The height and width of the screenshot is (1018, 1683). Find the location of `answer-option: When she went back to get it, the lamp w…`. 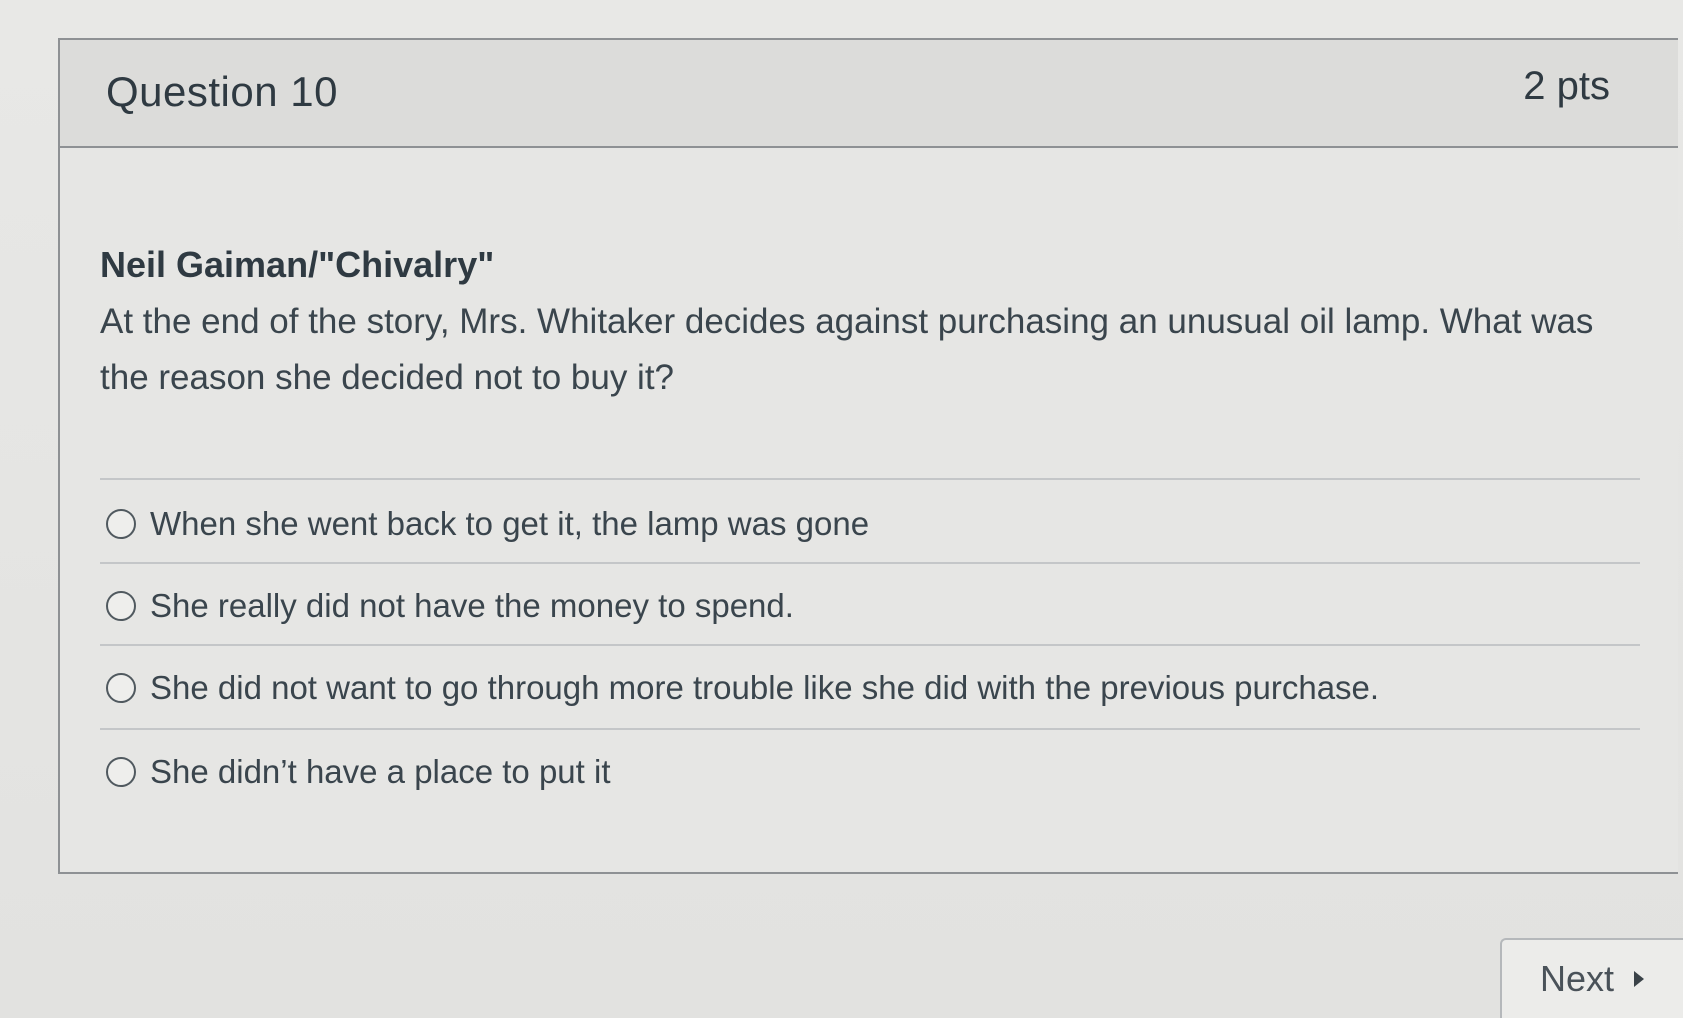

answer-option: When she went back to get it, the lamp w… is located at coordinates (870, 524).